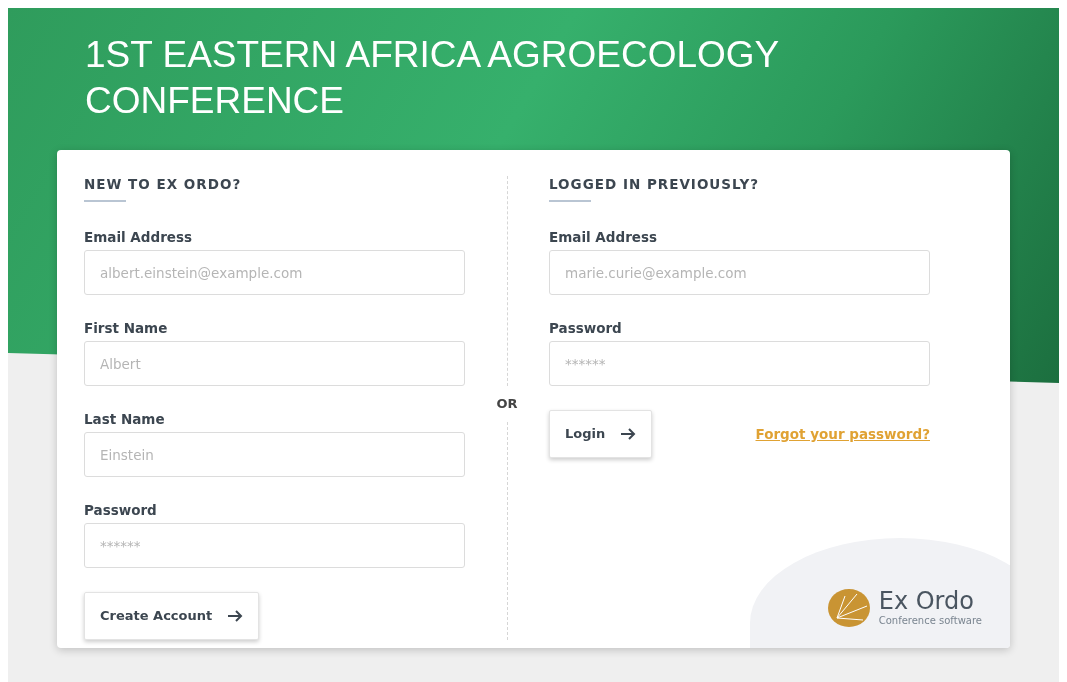 This screenshot has width=1067, height=682. What do you see at coordinates (848, 608) in the screenshot?
I see `logo-icon` at bounding box center [848, 608].